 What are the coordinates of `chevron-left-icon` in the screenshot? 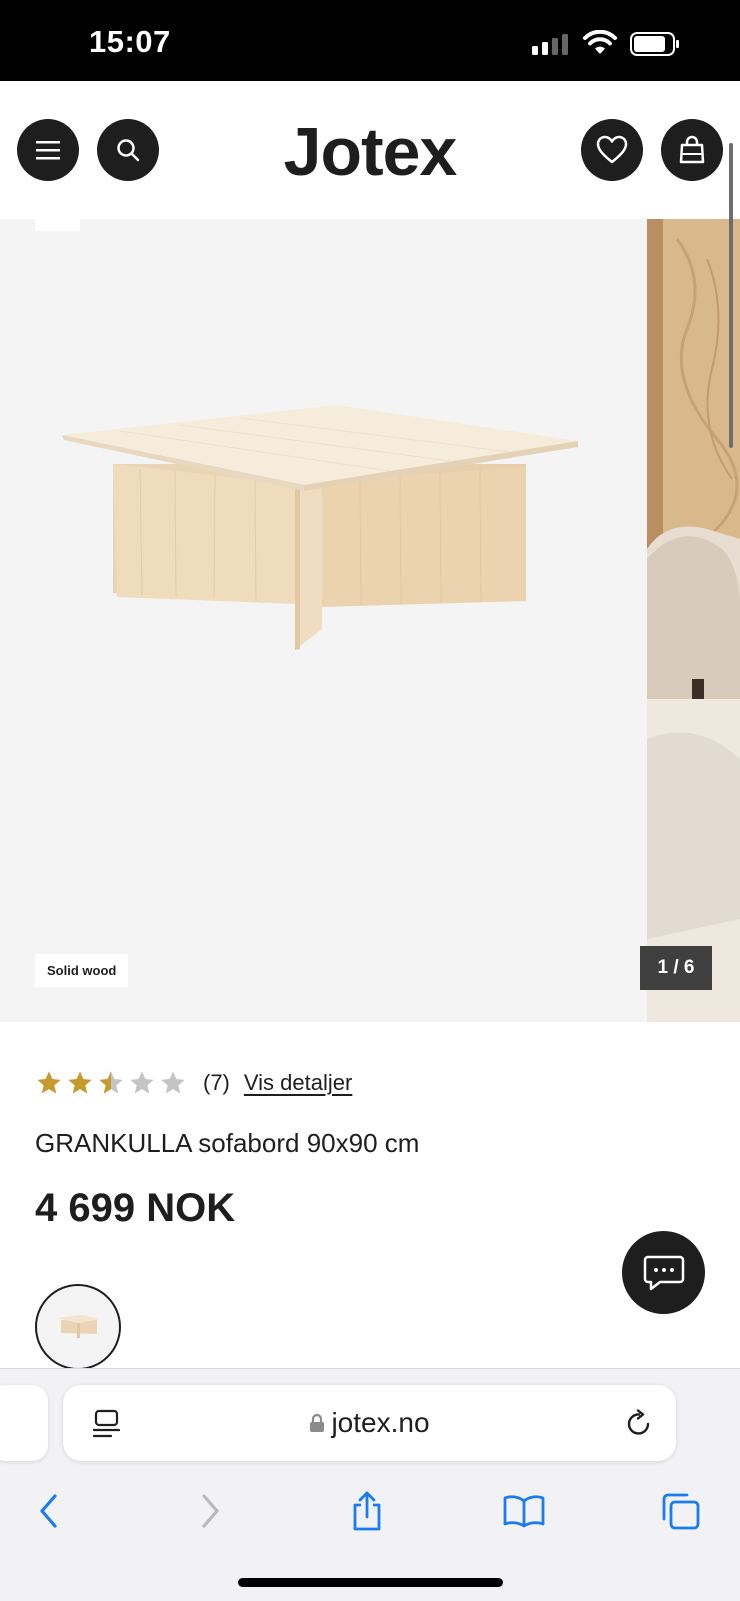 It's located at (48, 1511).